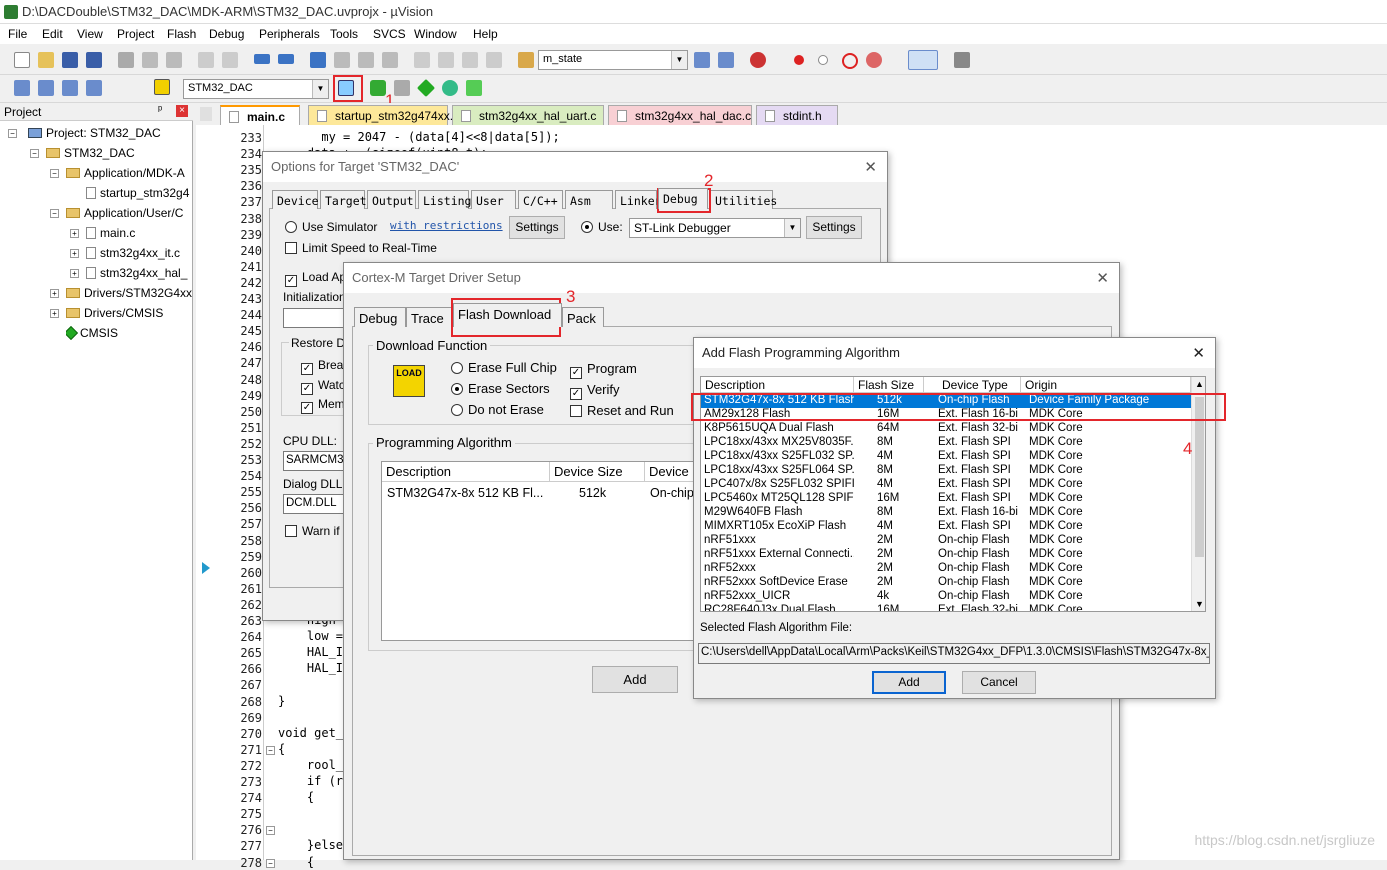  What do you see at coordinates (635, 679) in the screenshot?
I see `add-algorithm-button: Add` at bounding box center [635, 679].